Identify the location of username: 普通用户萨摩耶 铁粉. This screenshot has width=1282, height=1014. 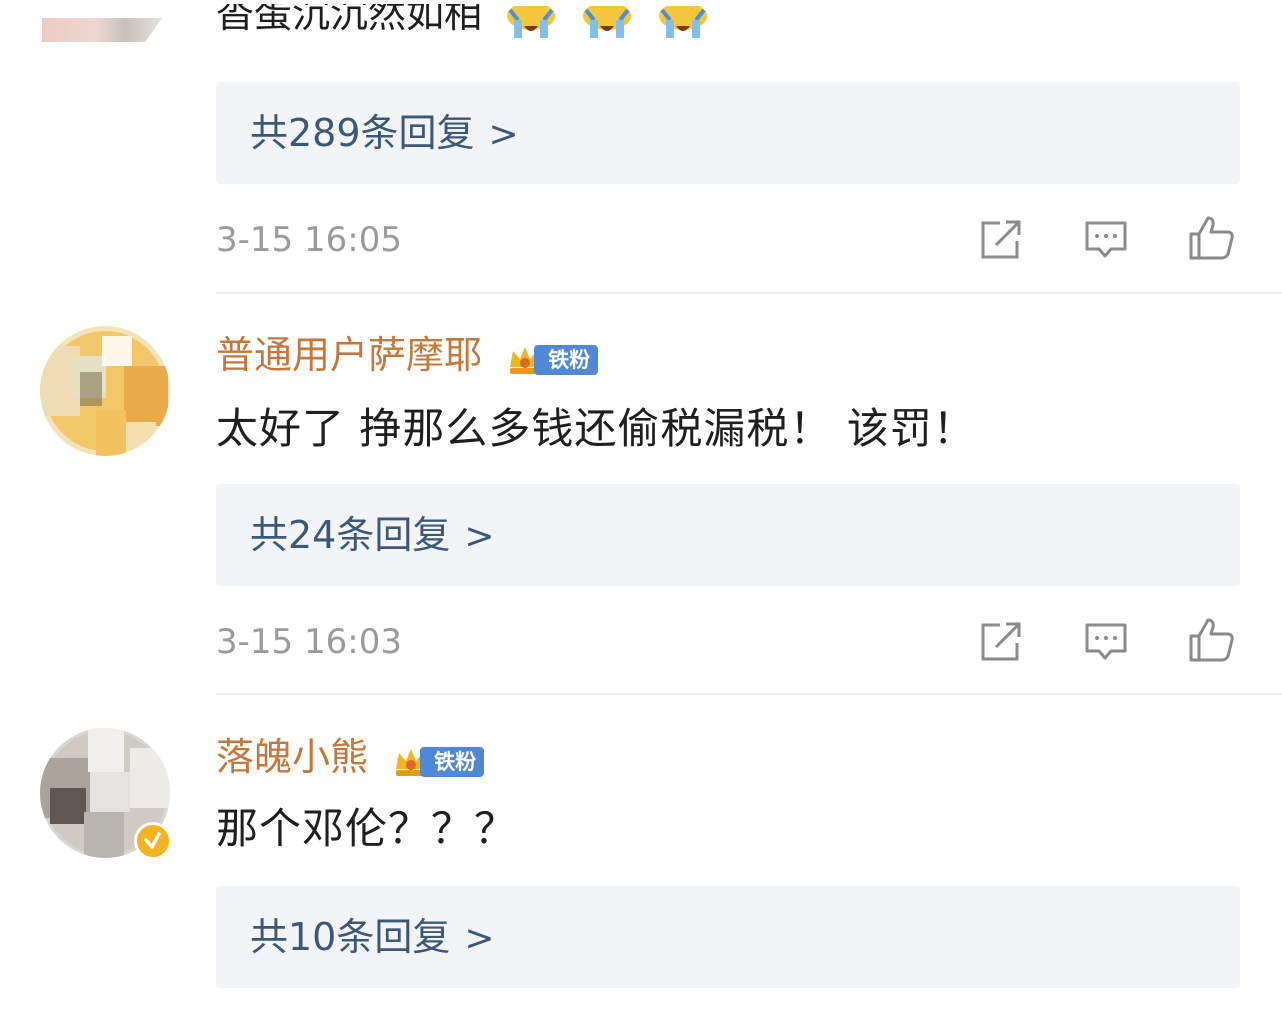
(407, 355).